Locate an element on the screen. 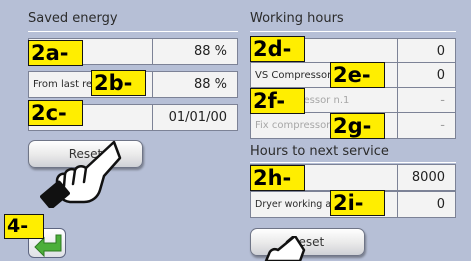 The height and width of the screenshot is (263, 471). callout-2i: 2i- is located at coordinates (357, 203).